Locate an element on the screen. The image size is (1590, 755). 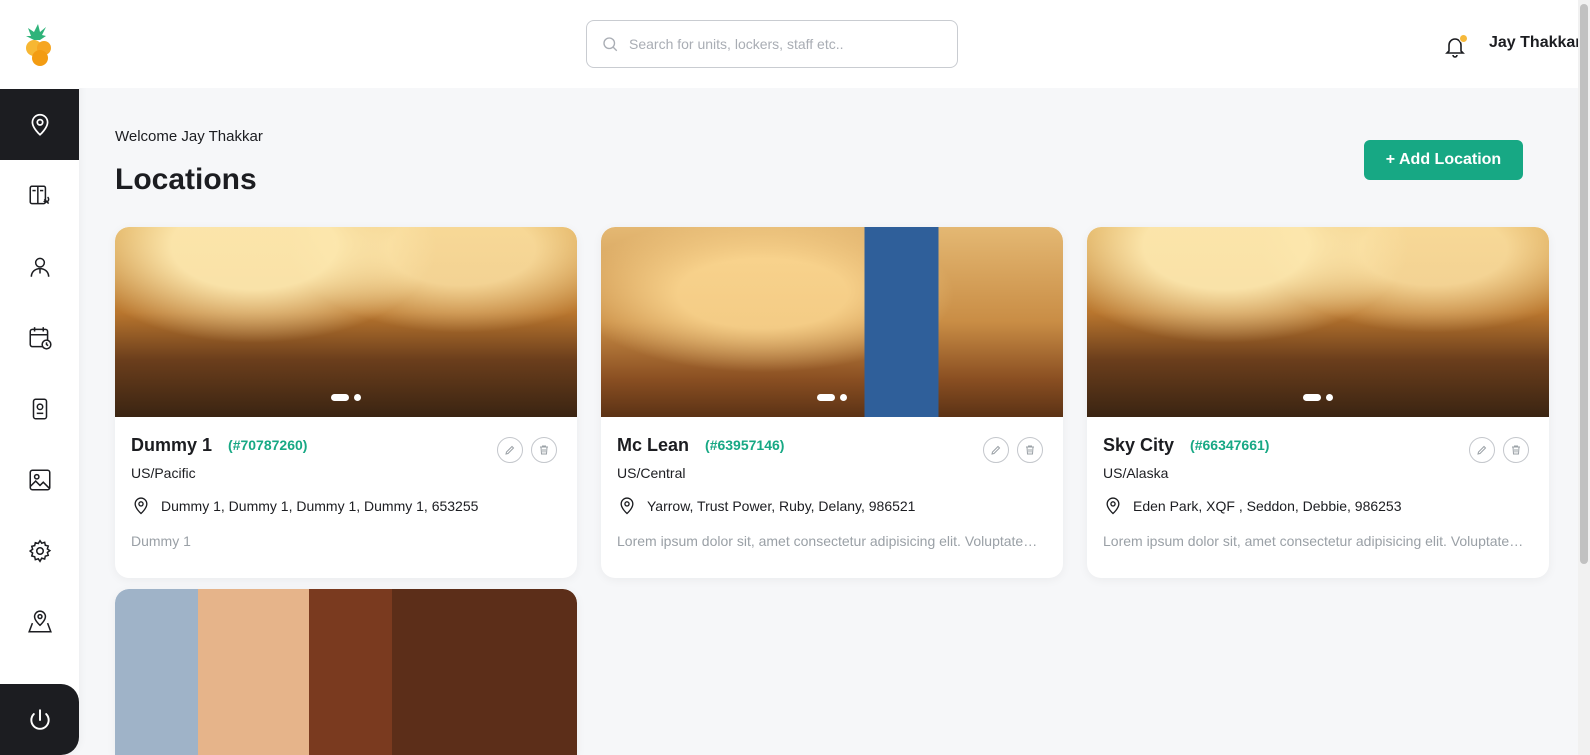
sidebar-item-staff is located at coordinates (39, 266).